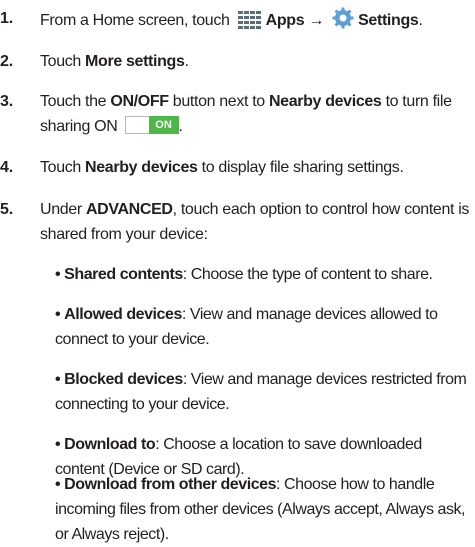  What do you see at coordinates (123, 379) in the screenshot?
I see `option-label: Blocked devices` at bounding box center [123, 379].